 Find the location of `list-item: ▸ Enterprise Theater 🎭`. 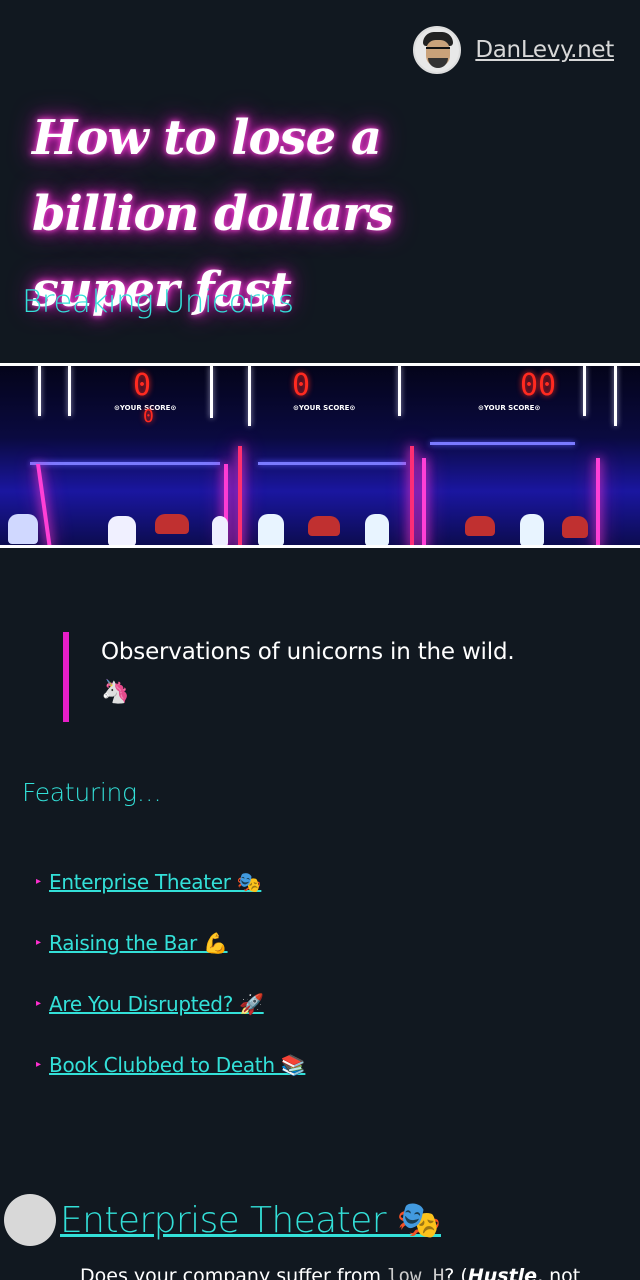

list-item: ▸ Enterprise Theater 🎭 is located at coordinates (170, 900).